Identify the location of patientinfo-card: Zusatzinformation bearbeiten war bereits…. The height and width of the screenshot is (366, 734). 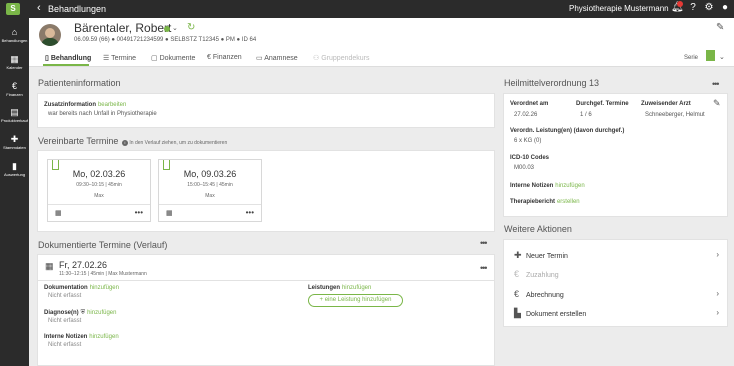
(266, 110).